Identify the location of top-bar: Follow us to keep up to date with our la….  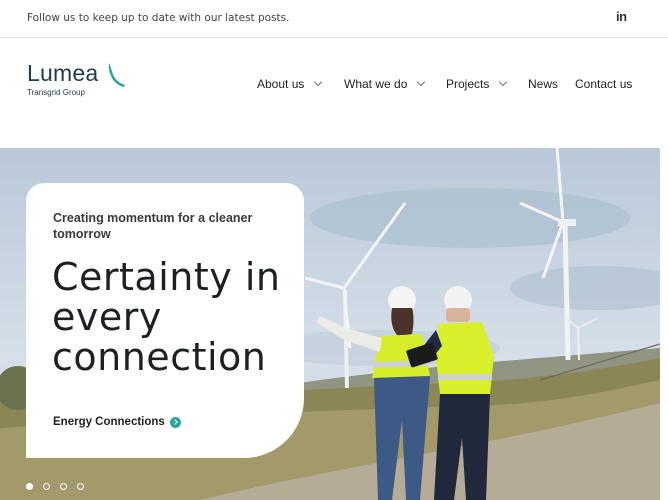
(334, 19).